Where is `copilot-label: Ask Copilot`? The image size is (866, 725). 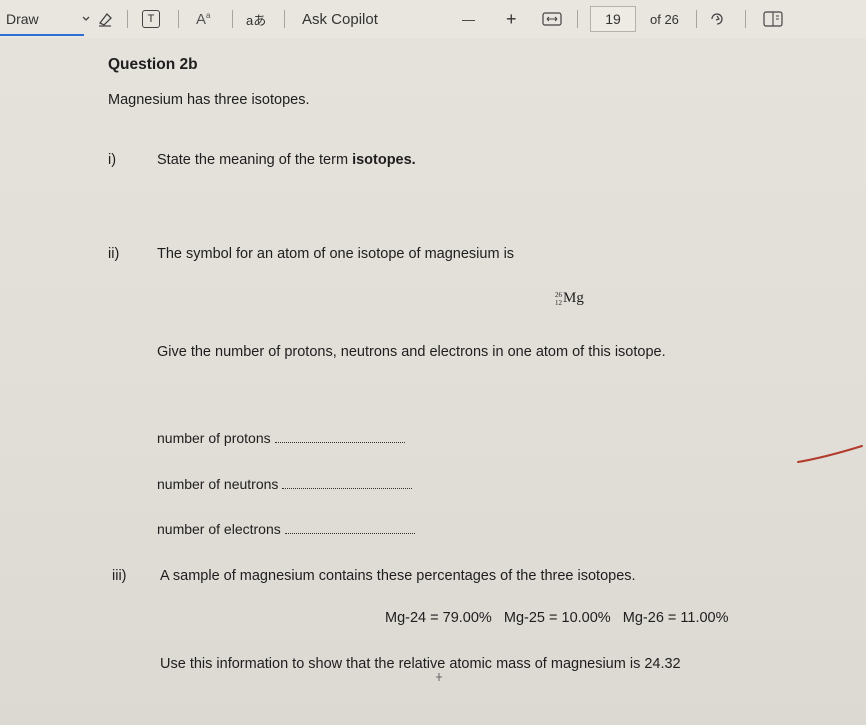 copilot-label: Ask Copilot is located at coordinates (340, 19).